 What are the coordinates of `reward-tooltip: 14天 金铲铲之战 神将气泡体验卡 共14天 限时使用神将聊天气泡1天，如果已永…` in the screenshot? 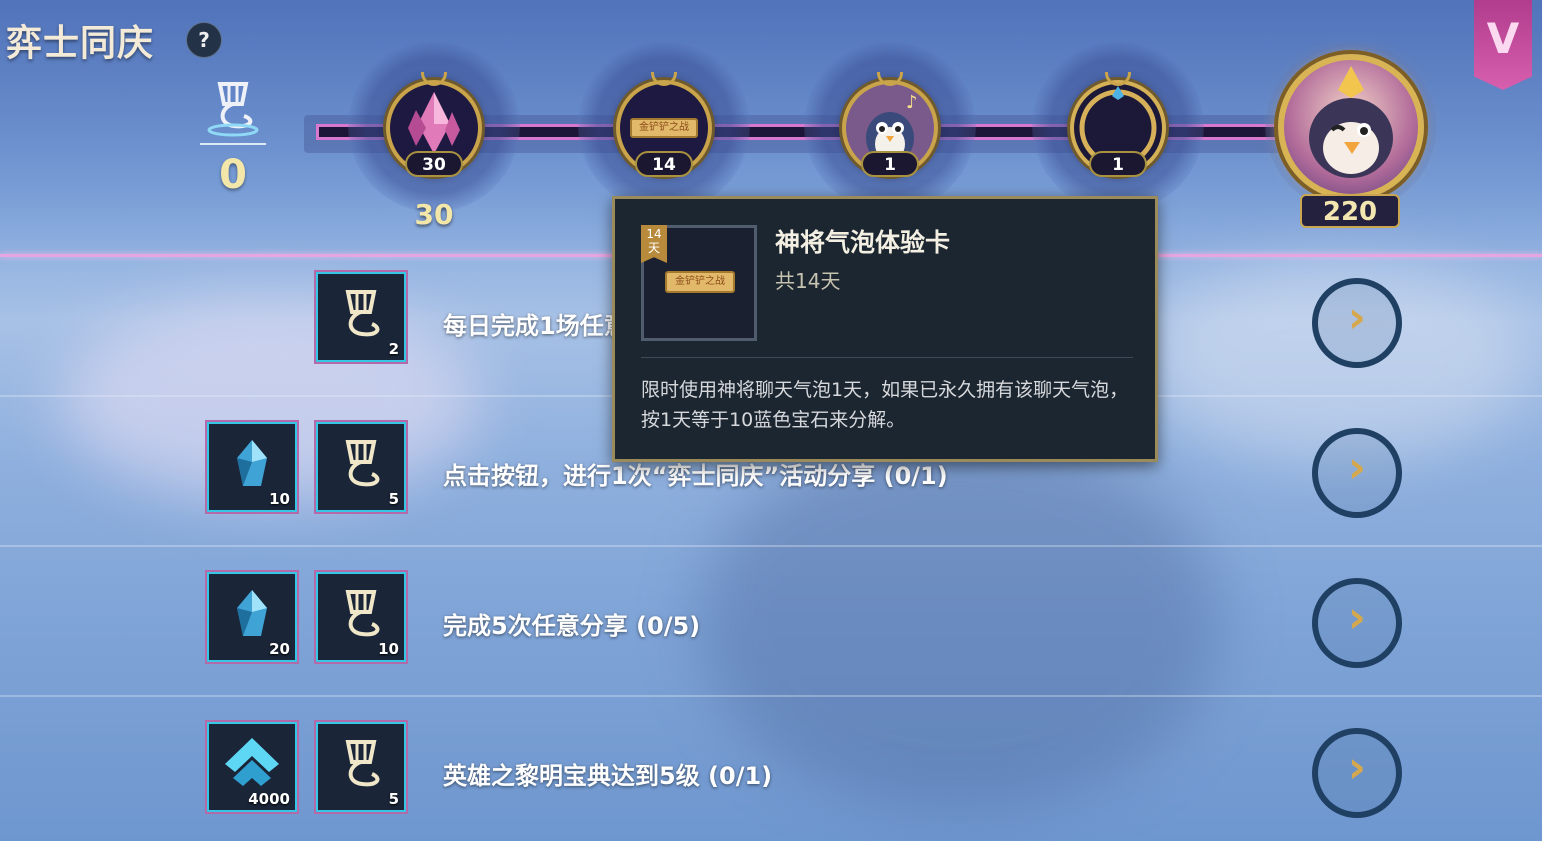 It's located at (885, 329).